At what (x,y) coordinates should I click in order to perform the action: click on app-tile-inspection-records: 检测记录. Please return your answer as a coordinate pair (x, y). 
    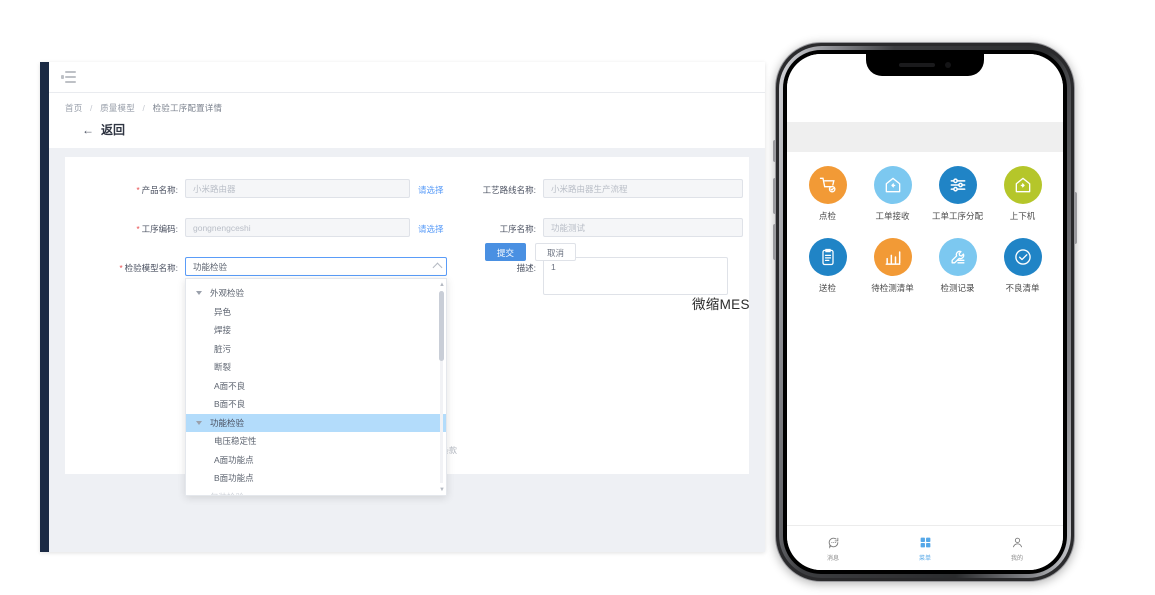
    Looking at the image, I should click on (957, 266).